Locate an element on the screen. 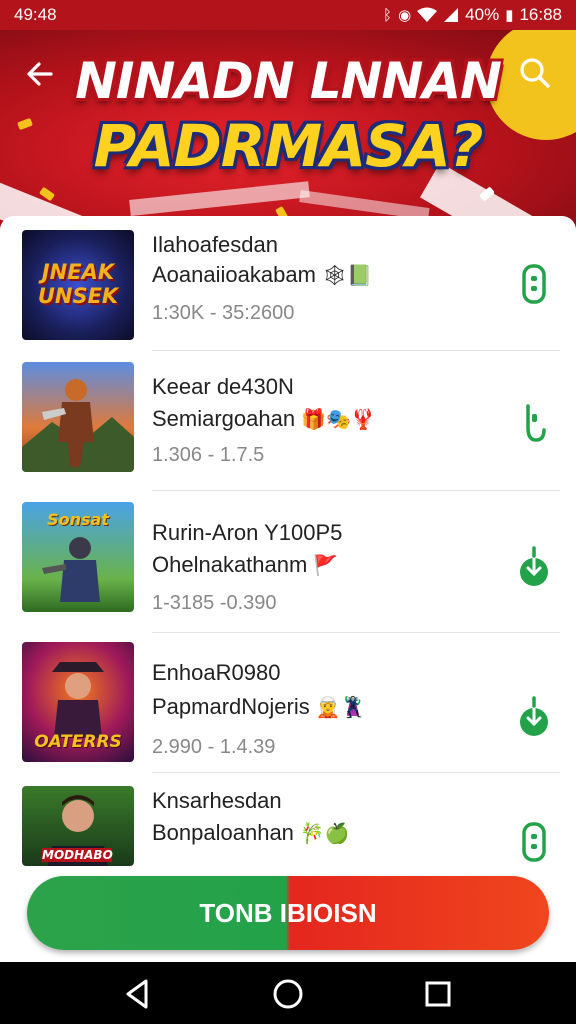  status-bar: 49:48 ᛒ ◉ 40% ▮ 16:88 is located at coordinates (288, 15).